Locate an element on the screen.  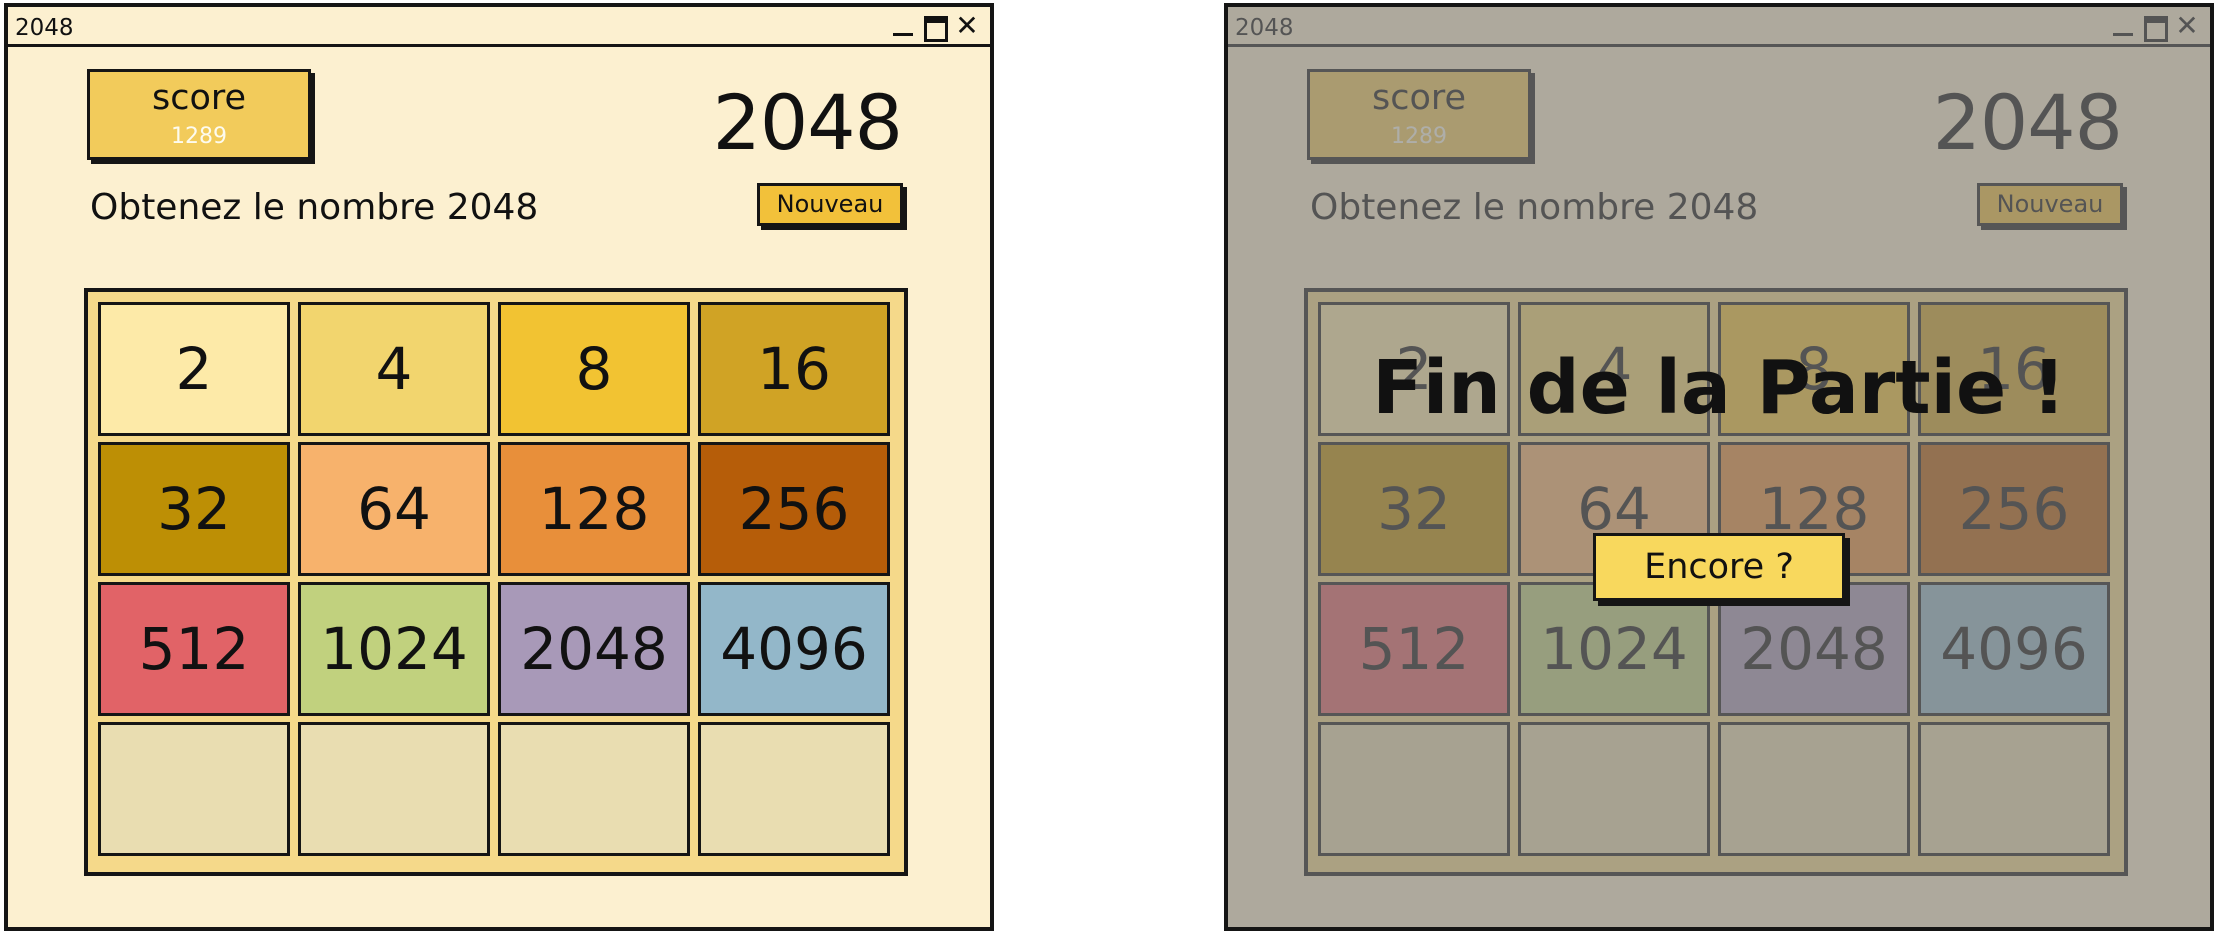
tile: 8 is located at coordinates (594, 369).